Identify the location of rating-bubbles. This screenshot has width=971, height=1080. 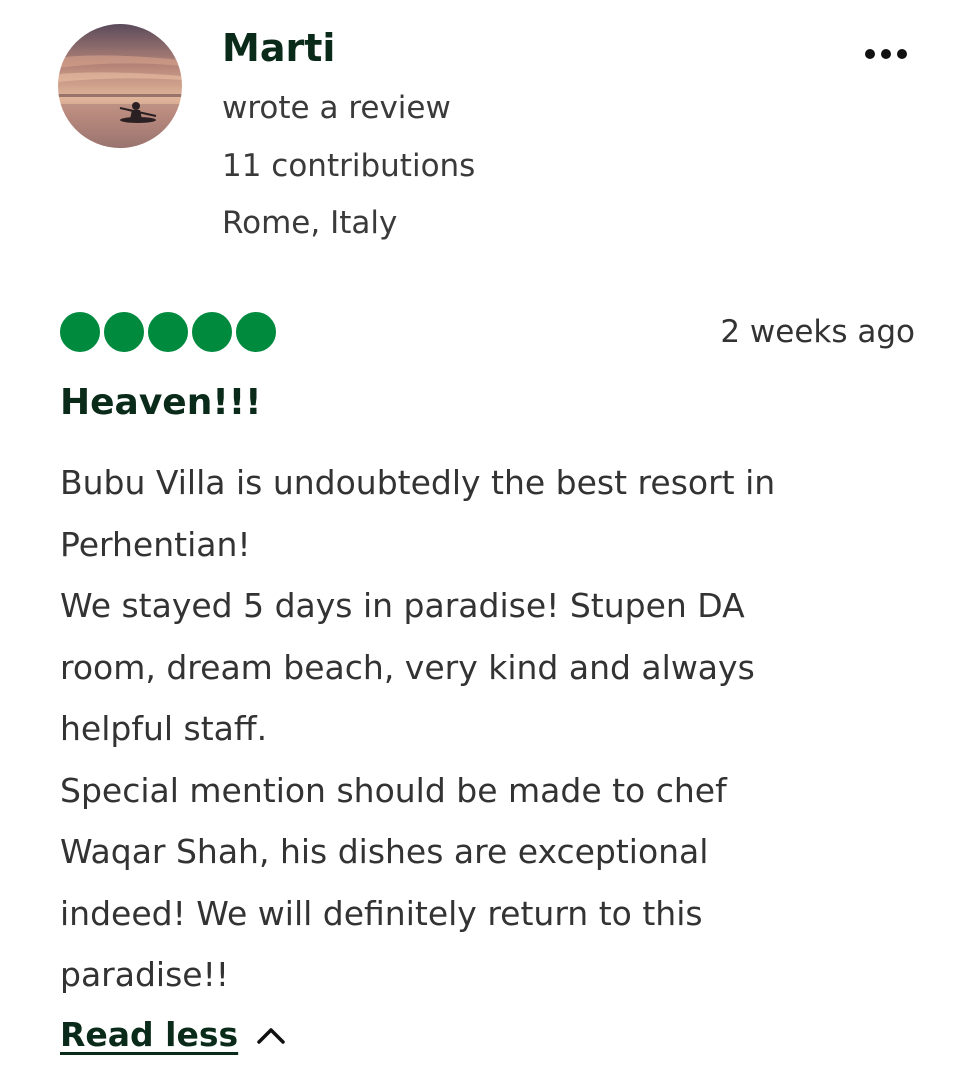
(168, 332).